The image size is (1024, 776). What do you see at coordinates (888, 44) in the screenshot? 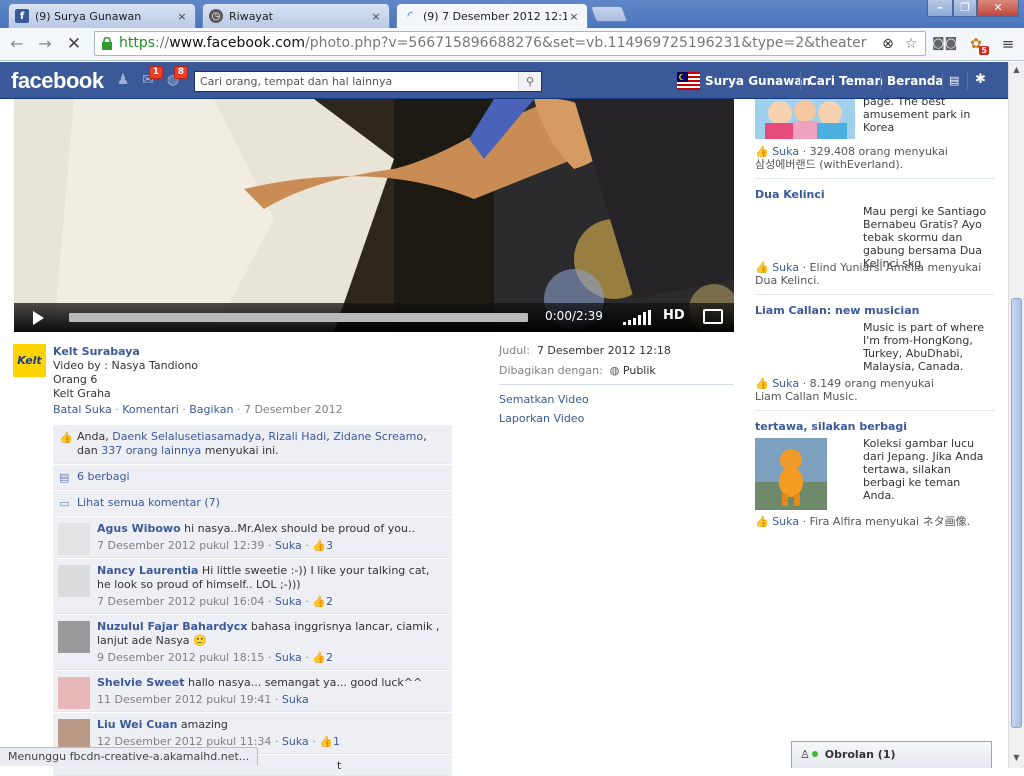
I see `zoom-icon: ⊗` at bounding box center [888, 44].